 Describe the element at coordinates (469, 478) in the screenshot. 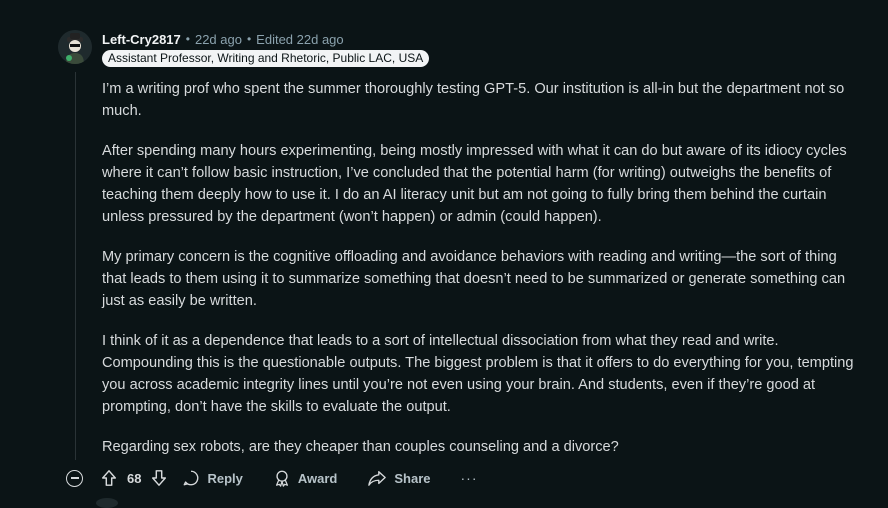

I see `more-options-icon: ···` at that location.